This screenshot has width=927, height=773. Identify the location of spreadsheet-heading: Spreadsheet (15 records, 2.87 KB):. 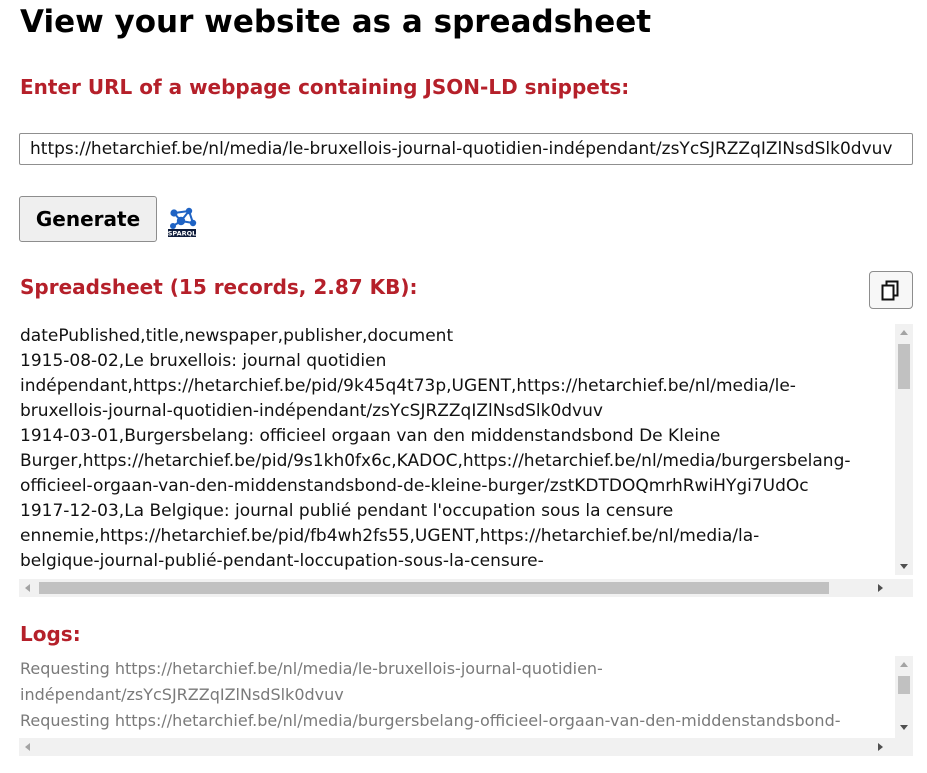
(219, 287).